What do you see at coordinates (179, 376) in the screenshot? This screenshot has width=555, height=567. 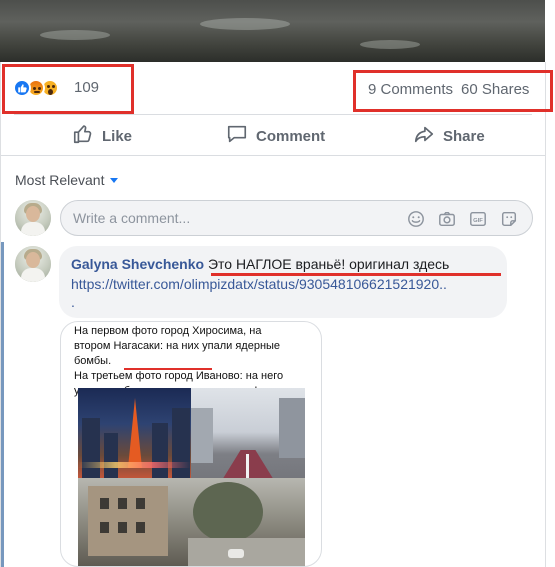 I see `caption-line: На третьем фото город Иваново: на него` at bounding box center [179, 376].